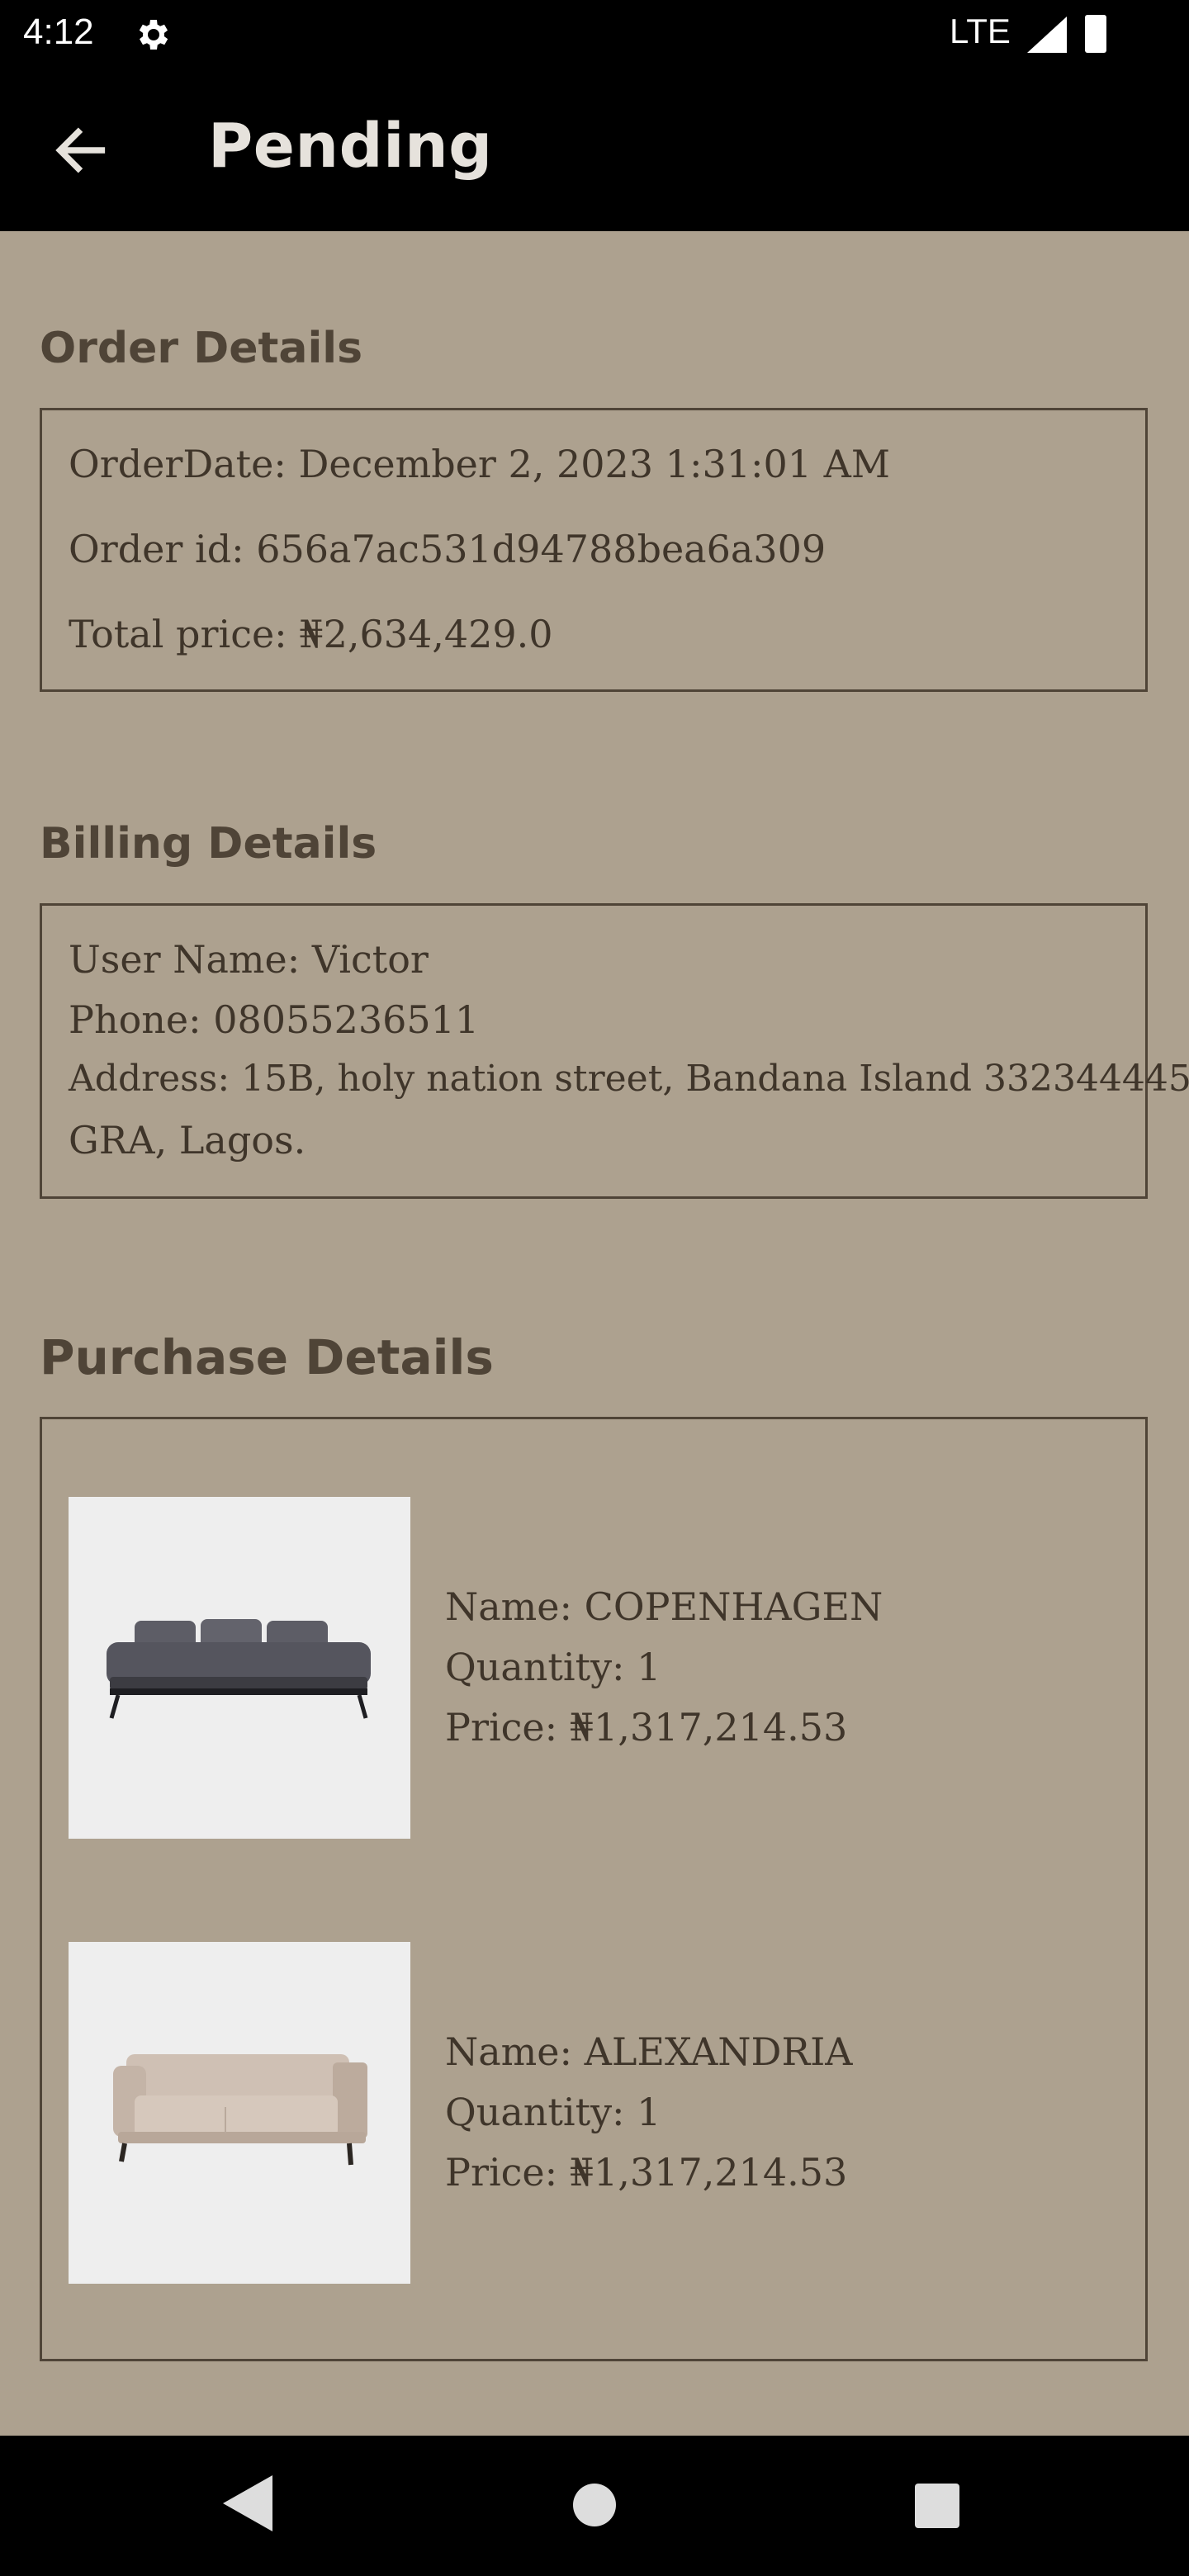 The image size is (1189, 2576). What do you see at coordinates (311, 634) in the screenshot?
I see `total-price: Total price: ₦2,634,429.0` at bounding box center [311, 634].